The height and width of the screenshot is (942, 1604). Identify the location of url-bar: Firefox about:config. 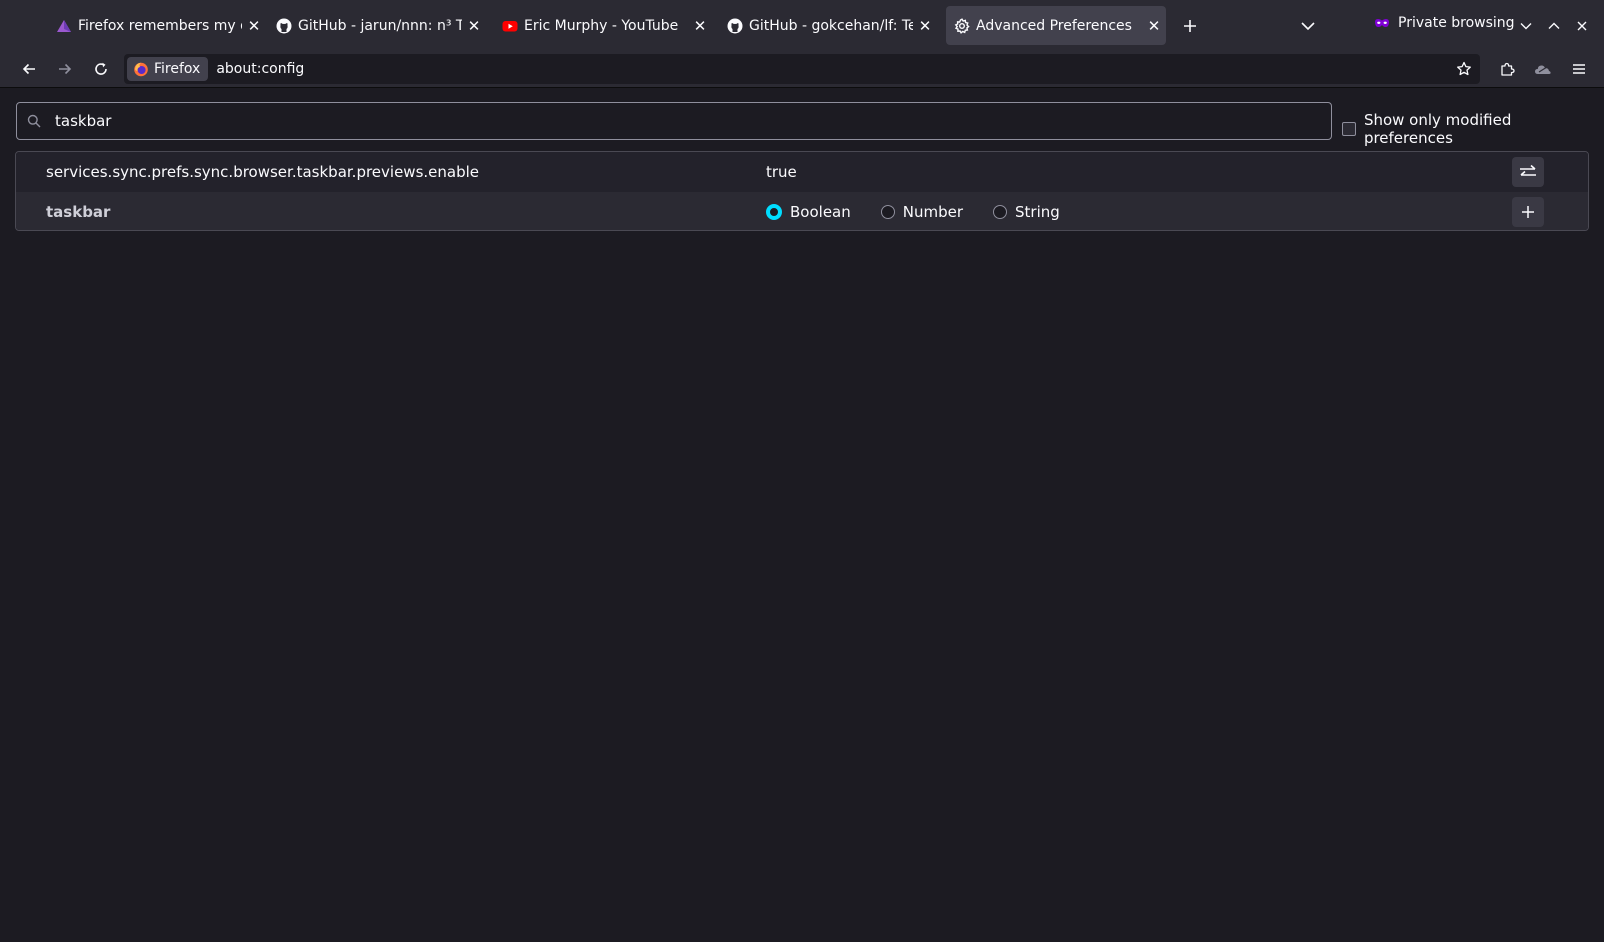
(802, 69).